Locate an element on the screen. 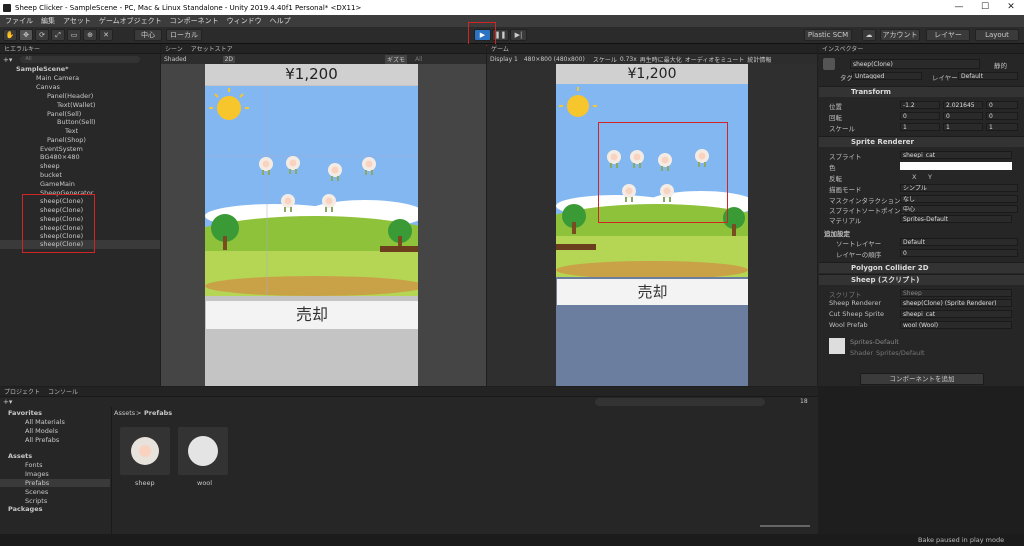 Image resolution: width=1024 pixels, height=546 pixels. hierarchy-item: Text is located at coordinates (71, 131).